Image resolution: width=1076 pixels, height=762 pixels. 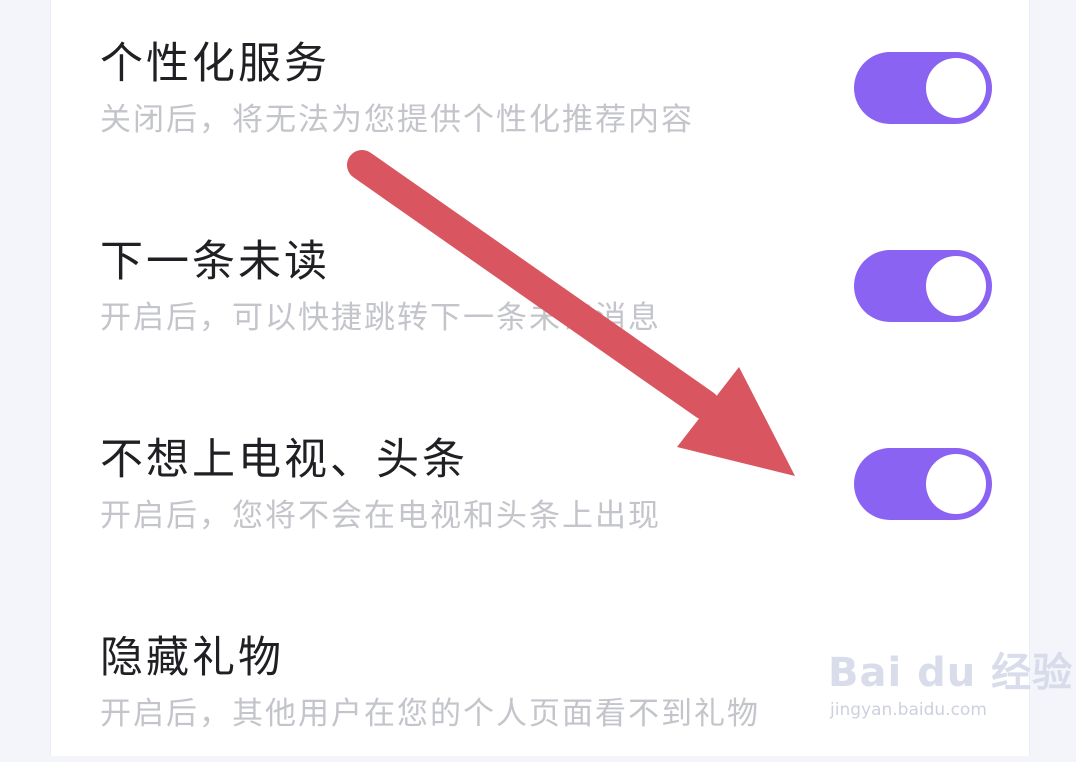 I want to click on watermark-url: jingyan.baidu.com, so click(x=908, y=710).